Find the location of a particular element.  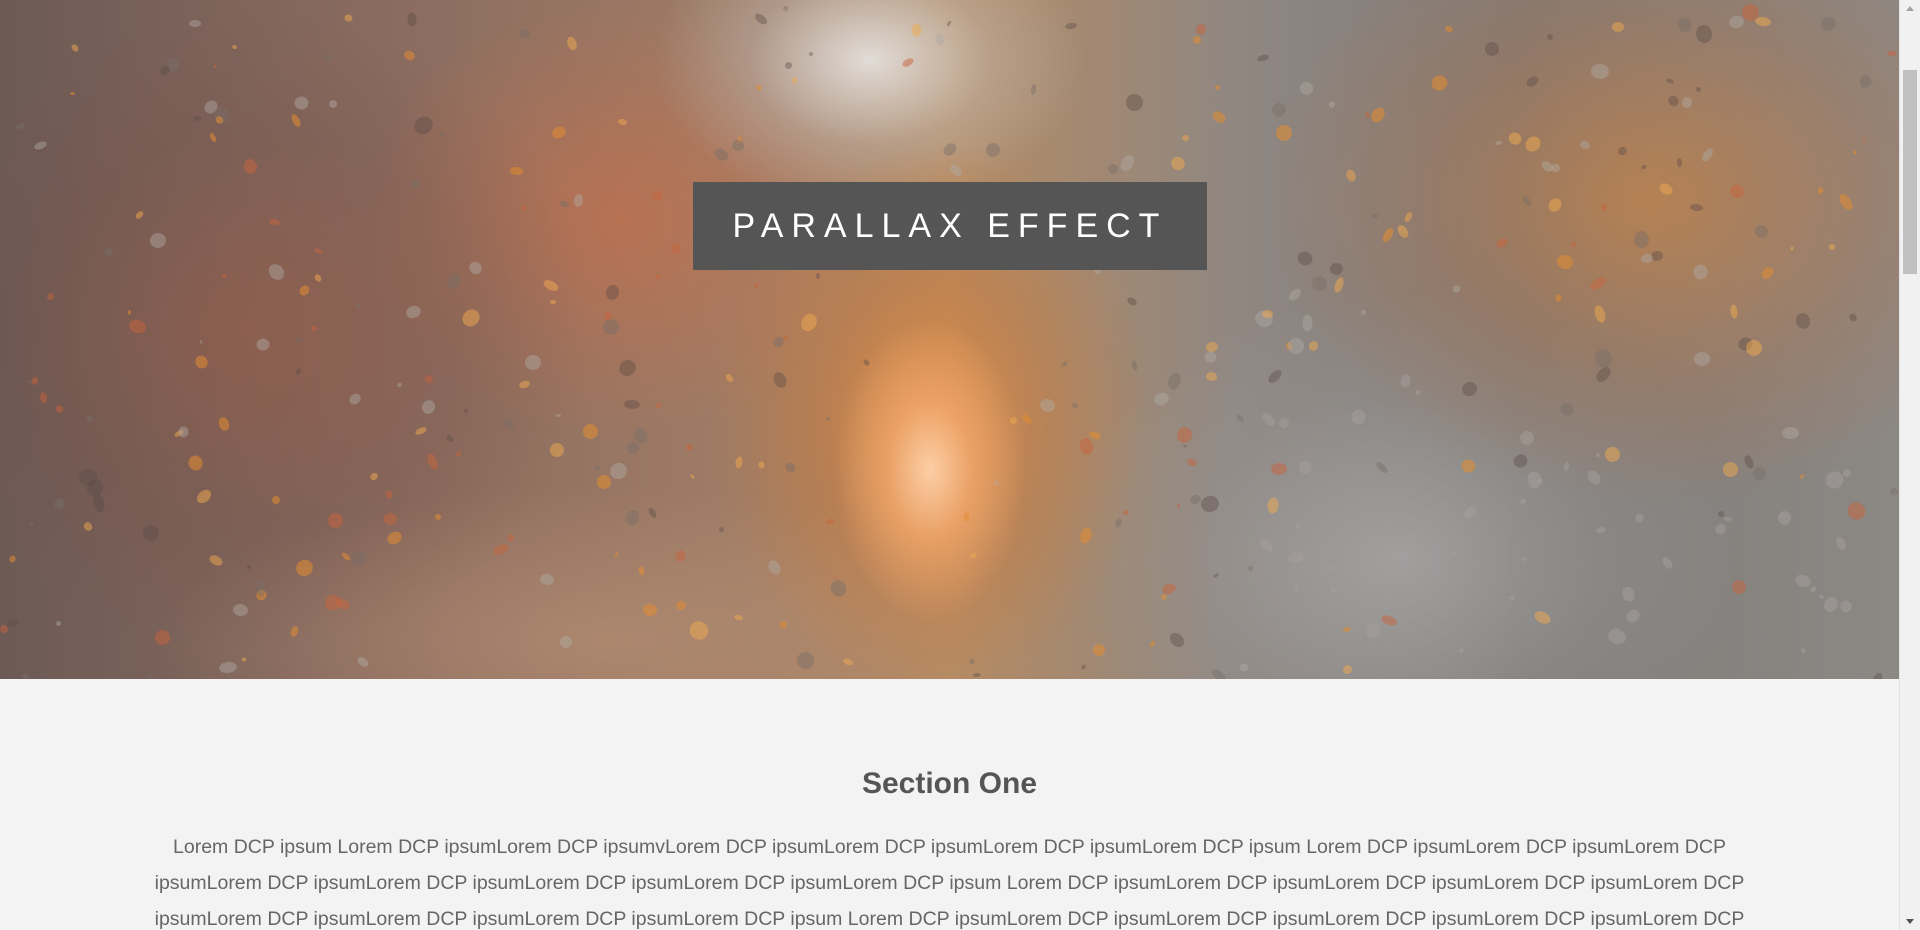

scroll-up-arrow-icon is located at coordinates (1910, 8).